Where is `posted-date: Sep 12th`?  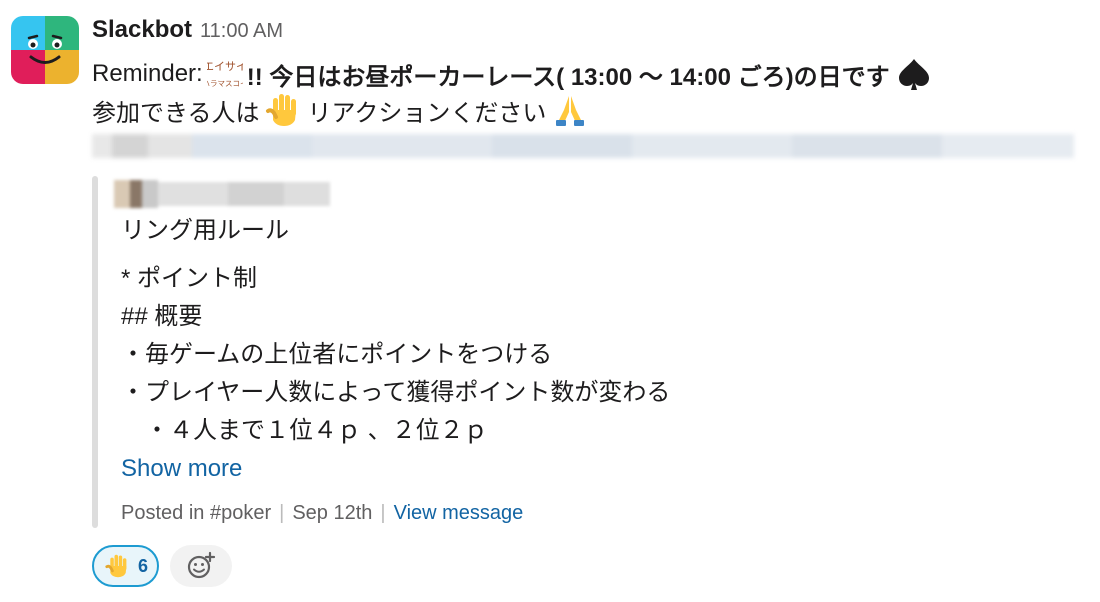
posted-date: Sep 12th is located at coordinates (332, 513).